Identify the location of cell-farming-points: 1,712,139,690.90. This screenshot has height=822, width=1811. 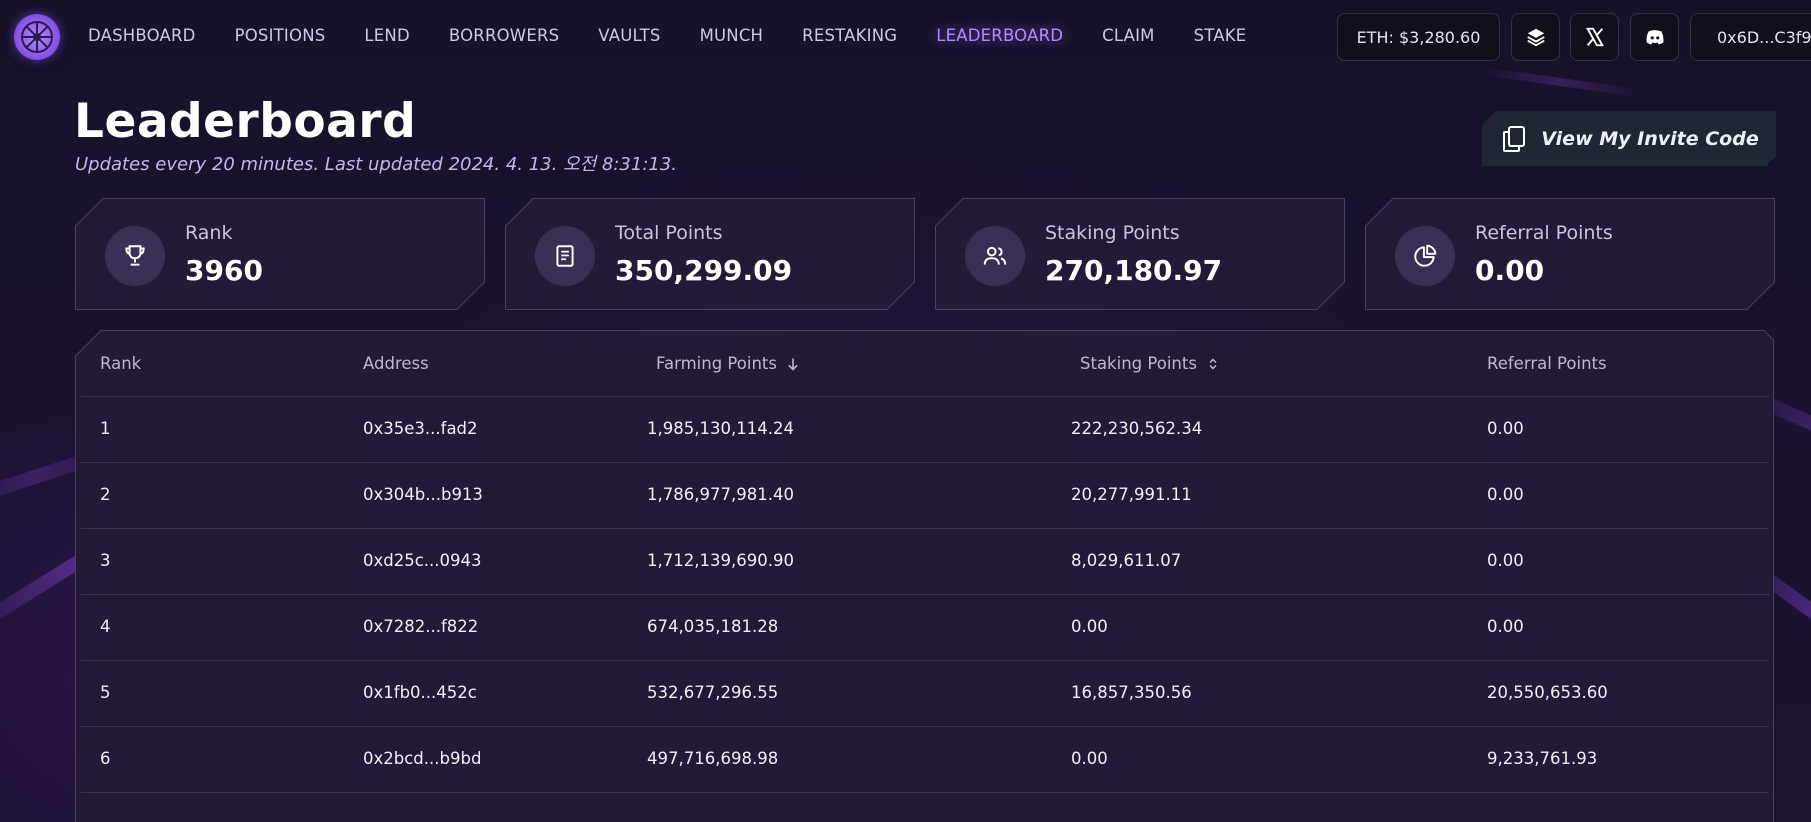
(720, 560).